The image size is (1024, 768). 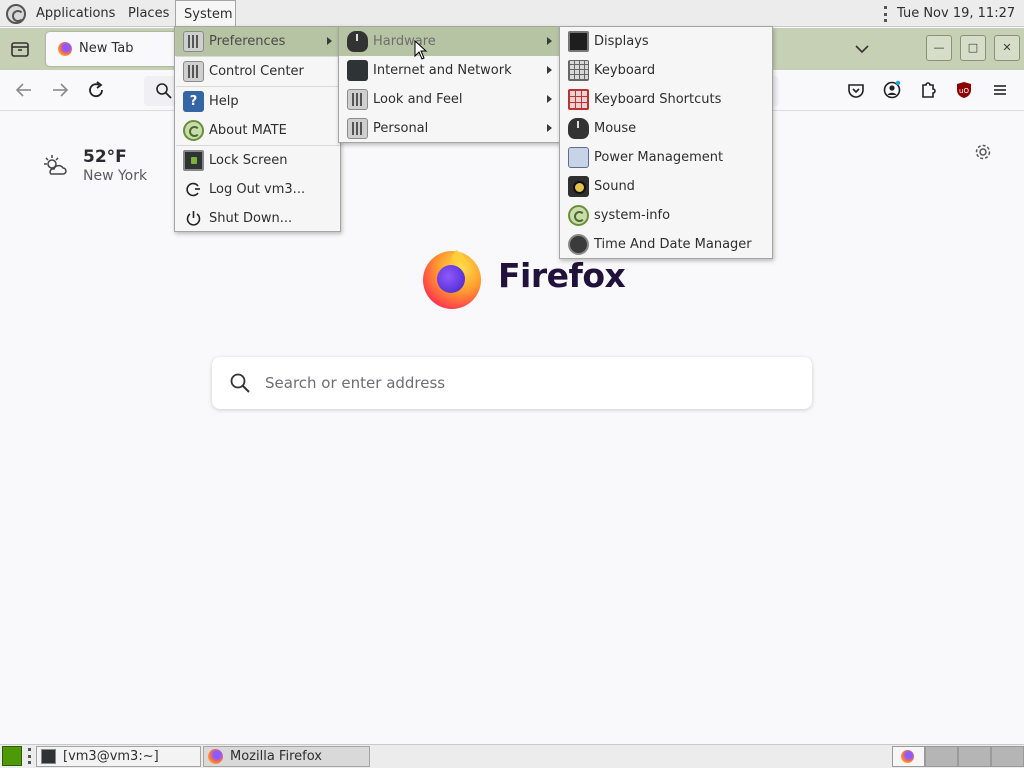 What do you see at coordinates (856, 90) in the screenshot?
I see `pocket-icon` at bounding box center [856, 90].